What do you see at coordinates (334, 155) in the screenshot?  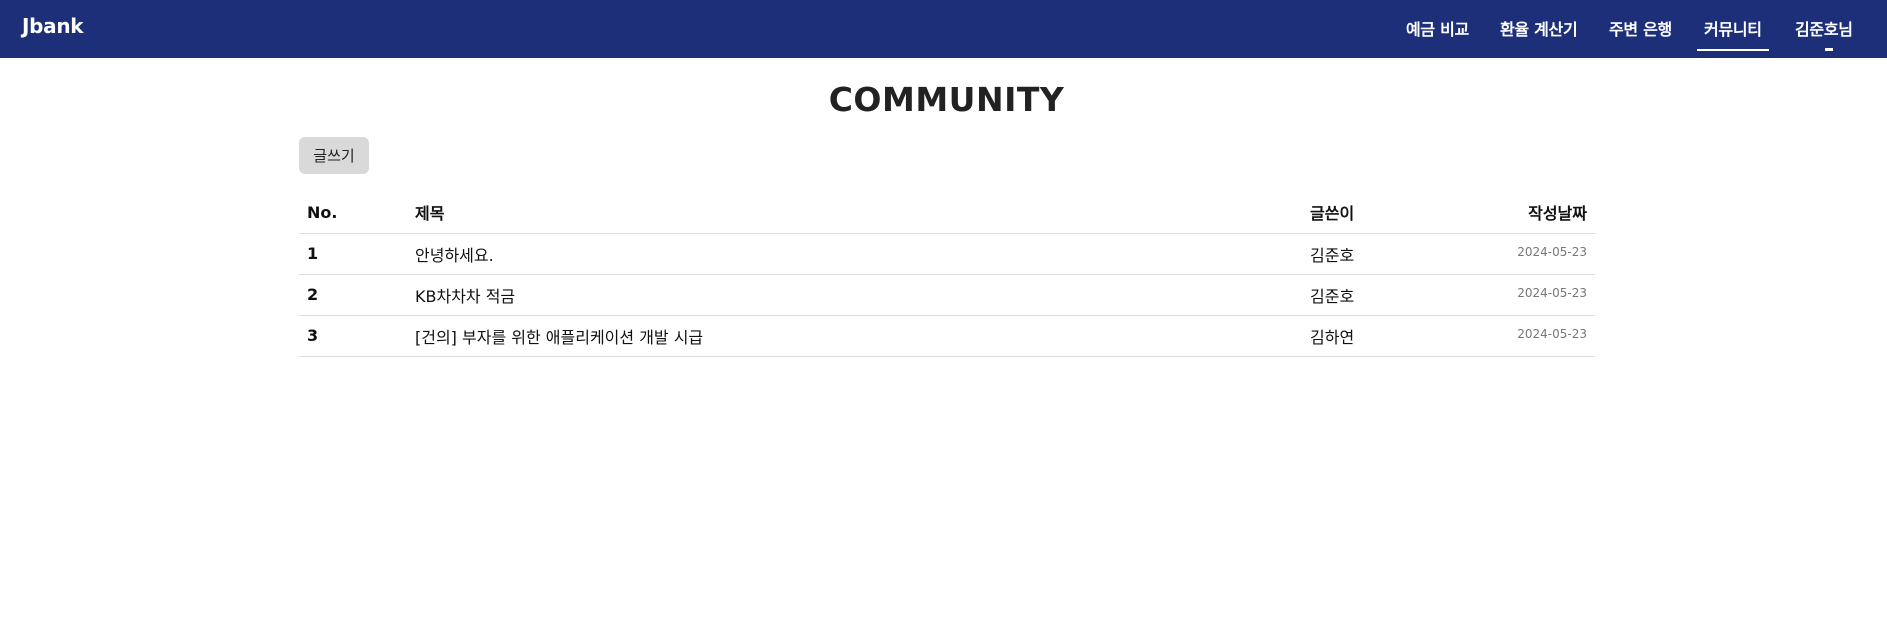 I see `write-post-button: 글쓰기` at bounding box center [334, 155].